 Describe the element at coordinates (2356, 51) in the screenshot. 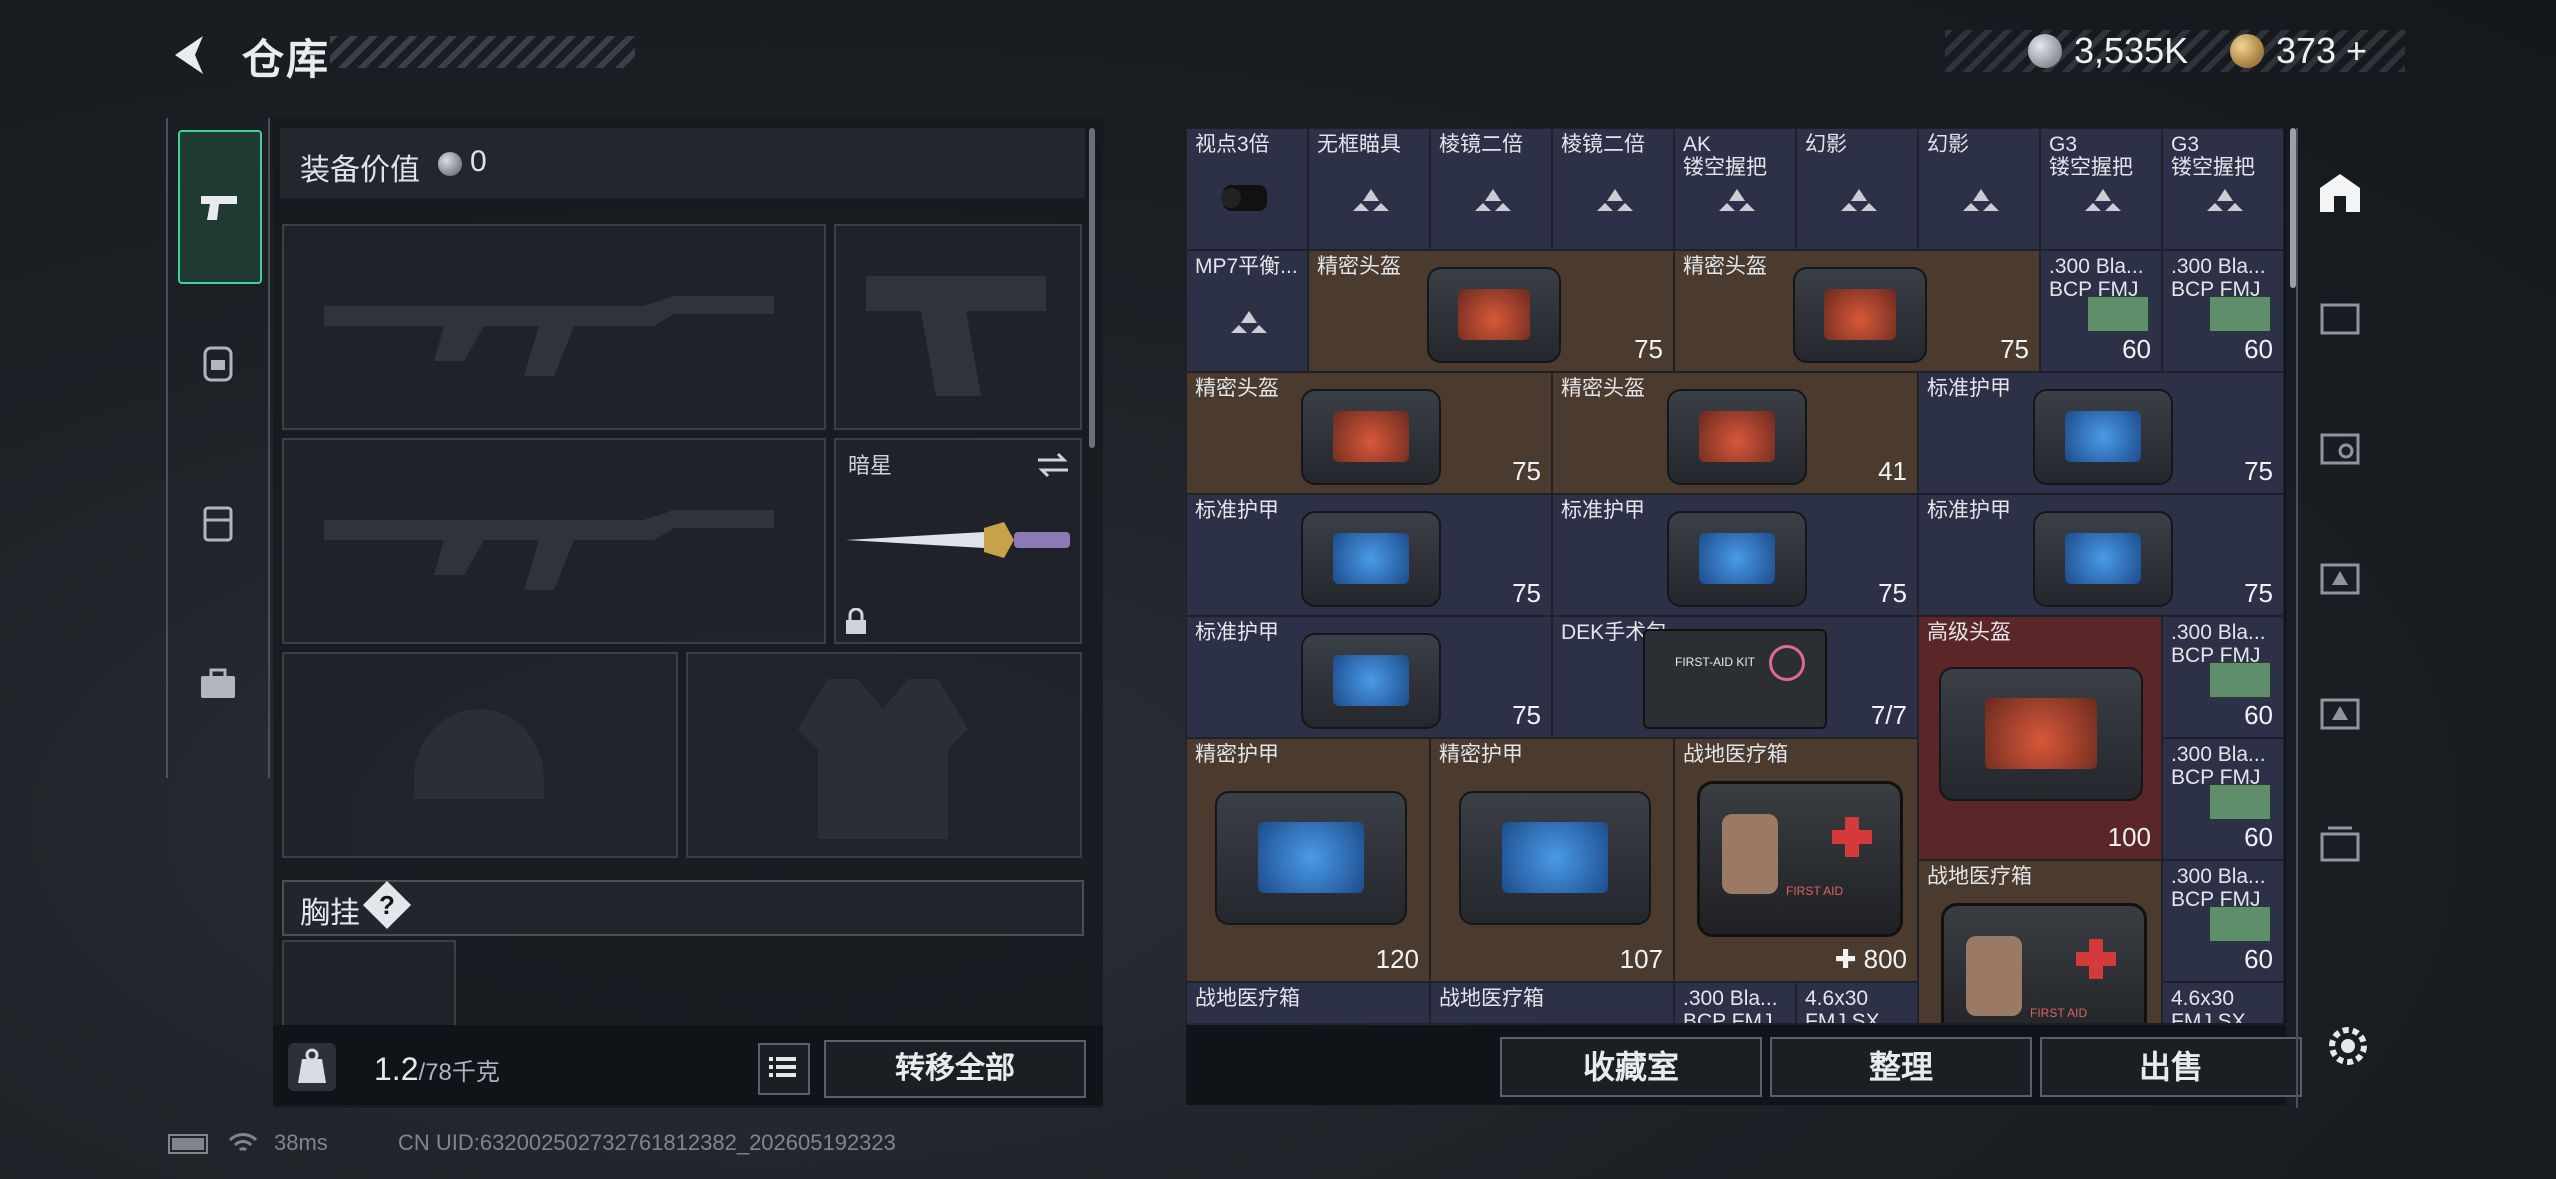

I see `add-gold-button: +` at that location.